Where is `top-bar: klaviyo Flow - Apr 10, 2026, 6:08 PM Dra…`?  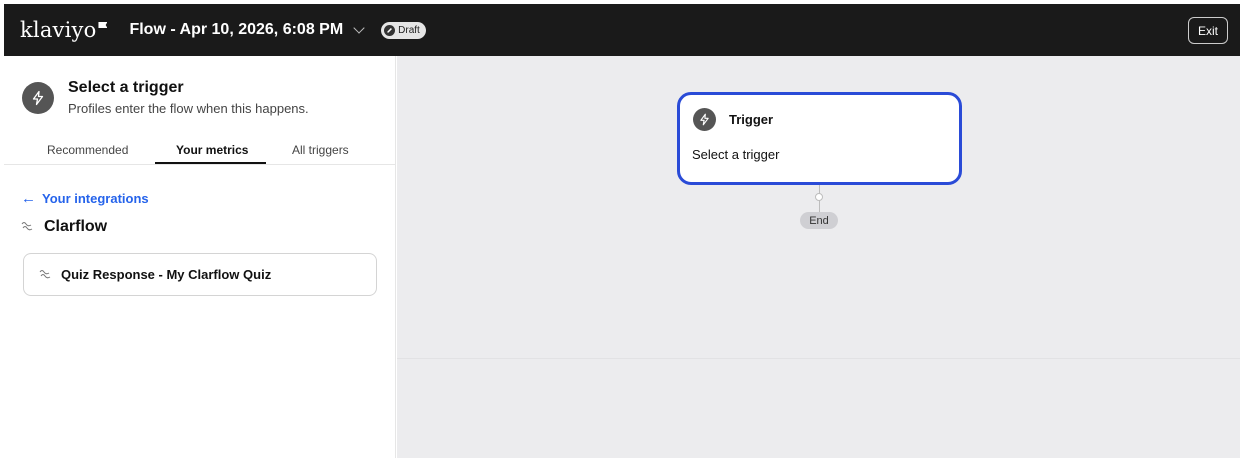
top-bar: klaviyo Flow - Apr 10, 2026, 6:08 PM Dra… is located at coordinates (622, 30).